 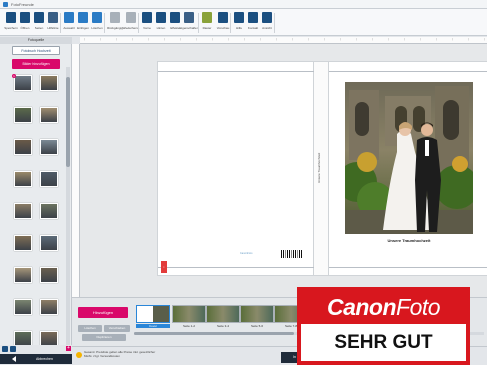 I want to click on toolbar-button-3: Hilfslinie, so click(x=53, y=23).